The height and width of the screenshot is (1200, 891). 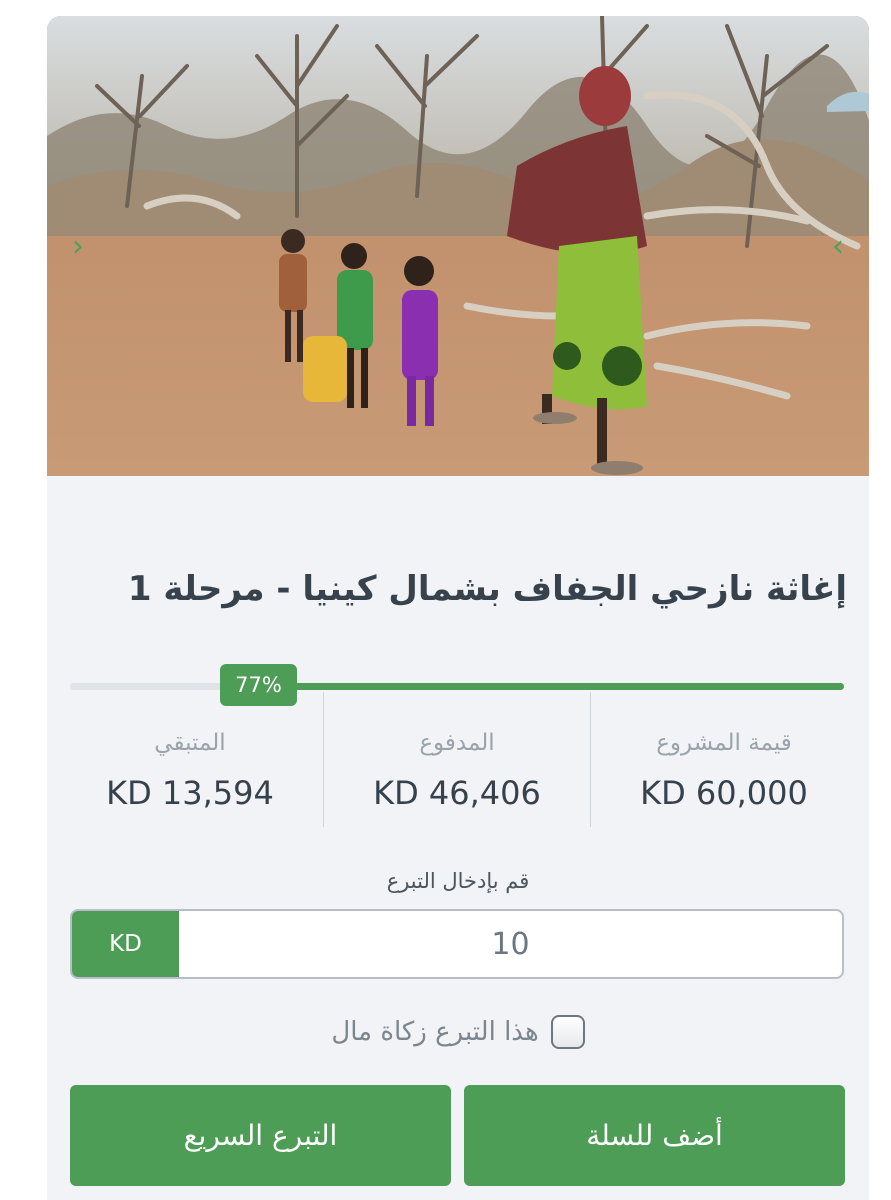 I want to click on donation-input-label: قم بإدخال التبرع, so click(x=458, y=881).